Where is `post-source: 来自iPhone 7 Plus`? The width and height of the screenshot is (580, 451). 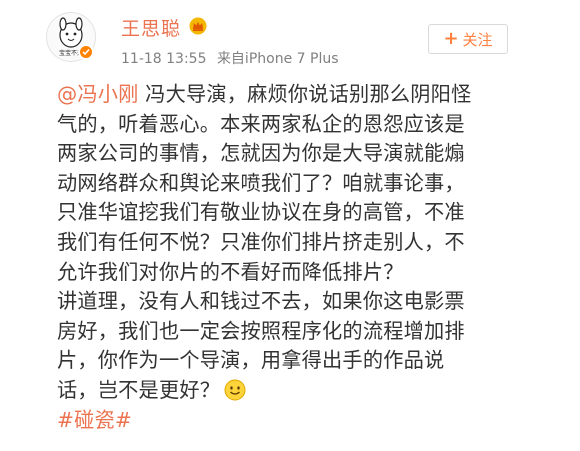 post-source: 来自iPhone 7 Plus is located at coordinates (277, 59).